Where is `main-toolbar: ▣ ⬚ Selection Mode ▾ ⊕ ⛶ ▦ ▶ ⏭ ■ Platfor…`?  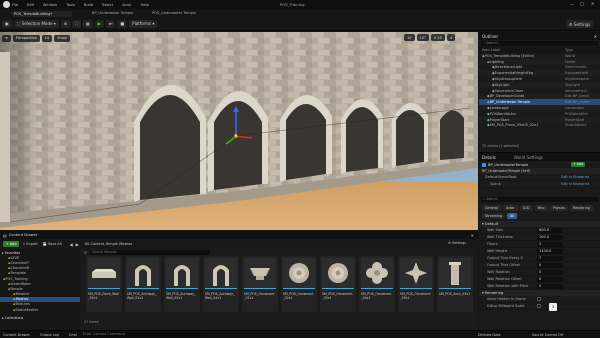
main-toolbar: ▣ ⬚ Selection Mode ▾ ⊕ ⛶ ▦ ▶ ⏭ ■ Platfor… is located at coordinates (300, 24).